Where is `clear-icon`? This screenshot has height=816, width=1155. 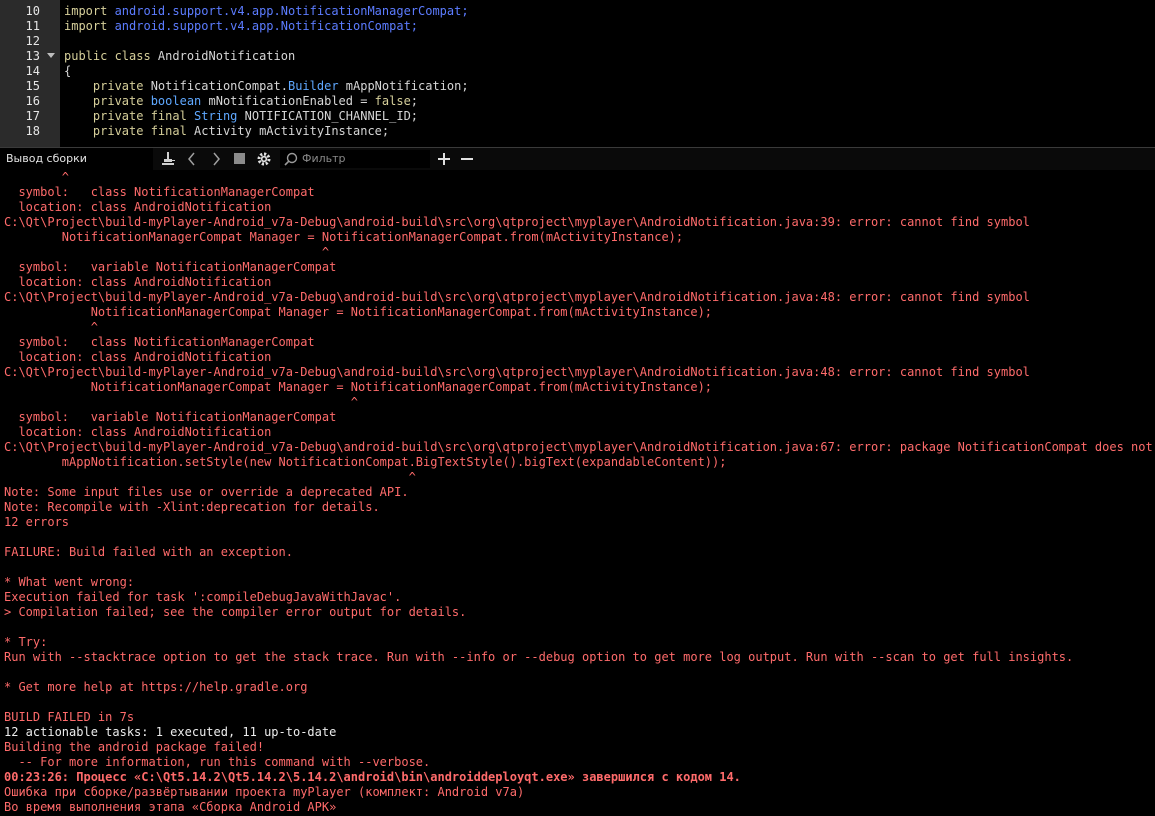
clear-icon is located at coordinates (169, 159).